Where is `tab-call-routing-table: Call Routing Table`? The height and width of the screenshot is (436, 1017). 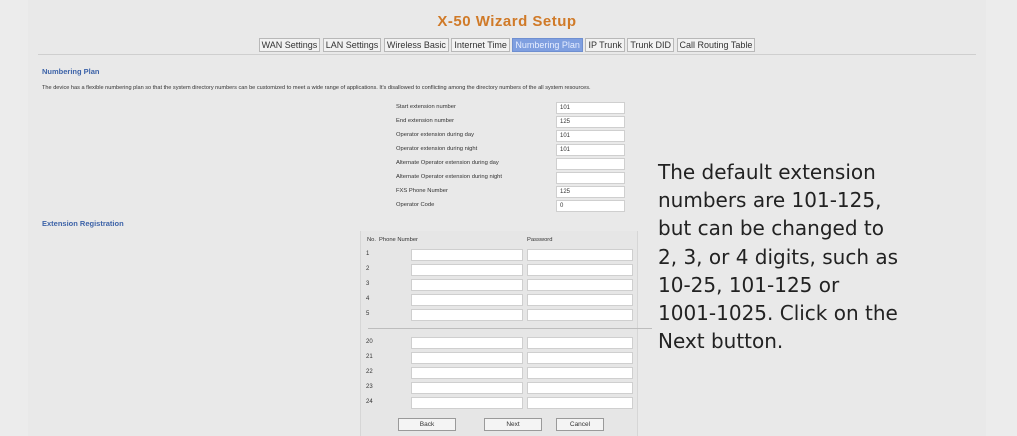 tab-call-routing-table: Call Routing Table is located at coordinates (716, 45).